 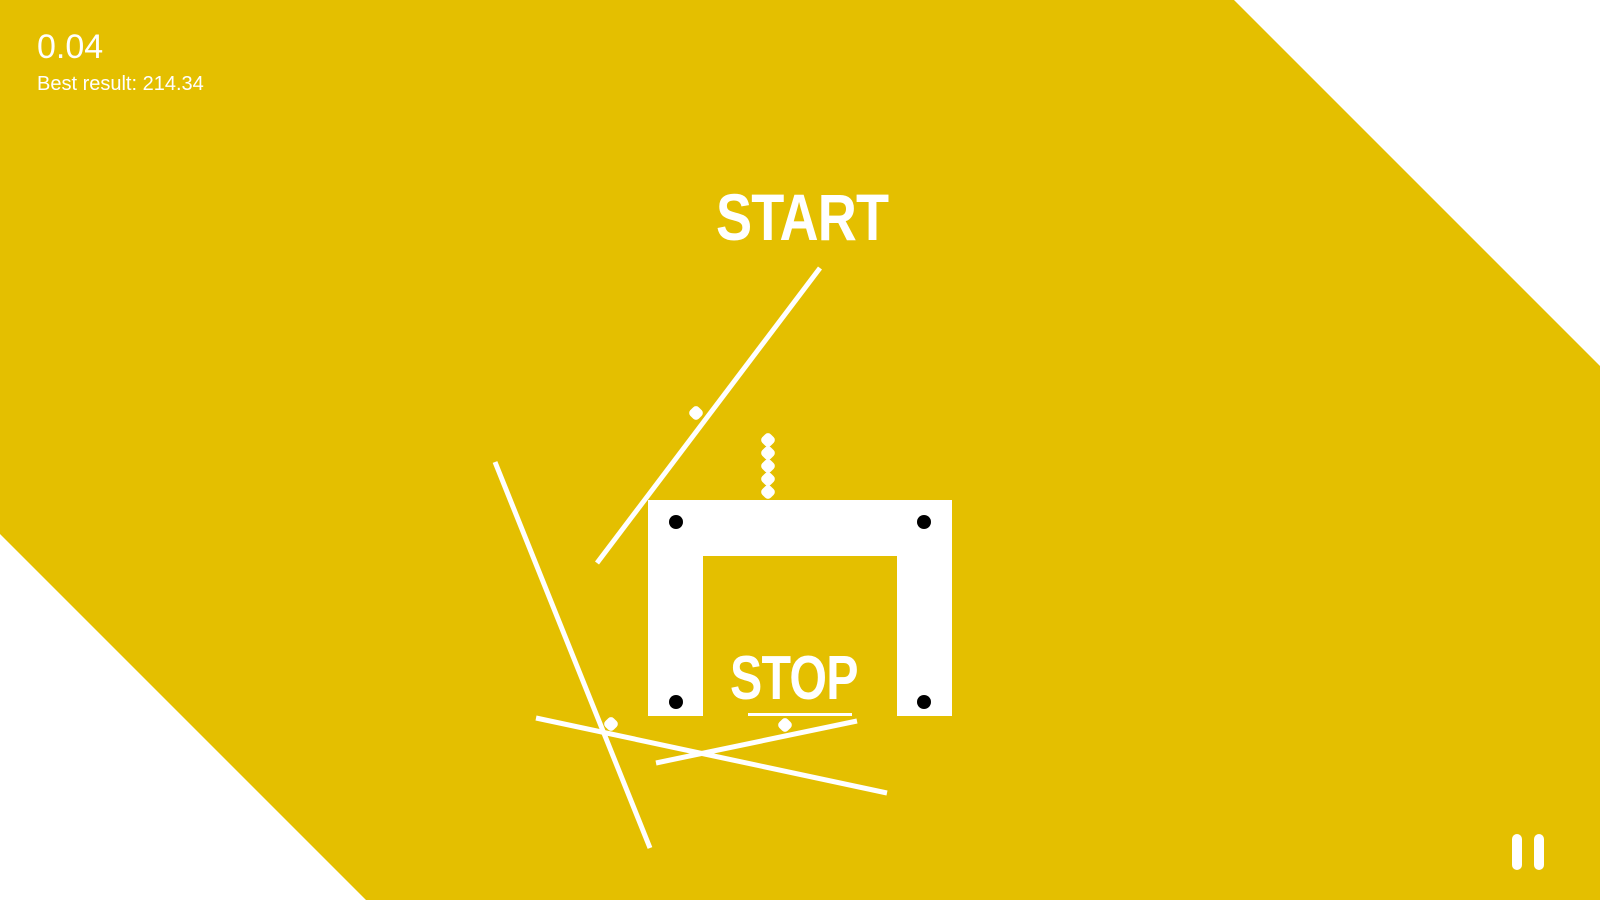 I want to click on best-result: Best result: 214.34, so click(x=120, y=84).